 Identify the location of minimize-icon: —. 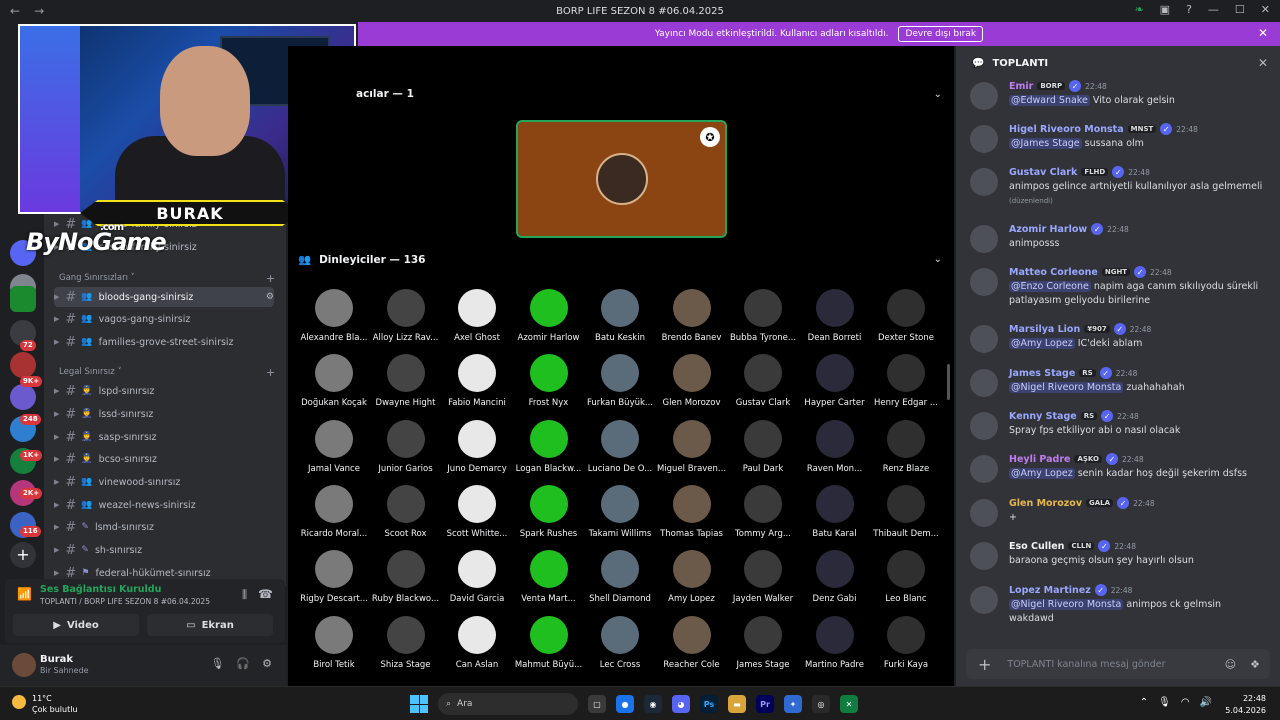
(1213, 9).